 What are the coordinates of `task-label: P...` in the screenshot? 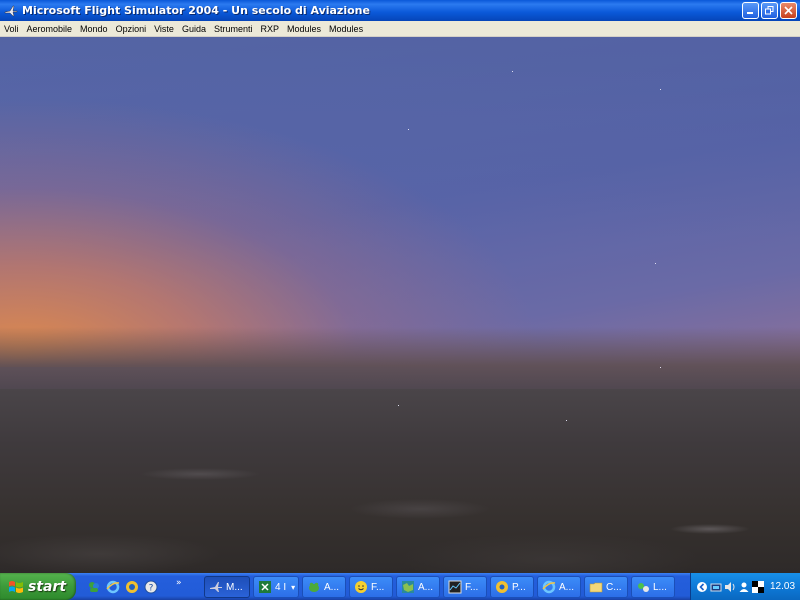 It's located at (519, 587).